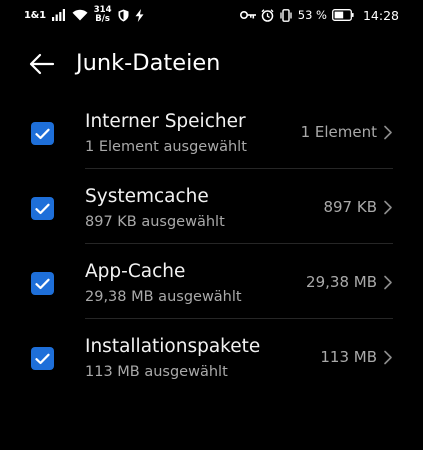  I want to click on item-title: Installationspakete, so click(173, 346).